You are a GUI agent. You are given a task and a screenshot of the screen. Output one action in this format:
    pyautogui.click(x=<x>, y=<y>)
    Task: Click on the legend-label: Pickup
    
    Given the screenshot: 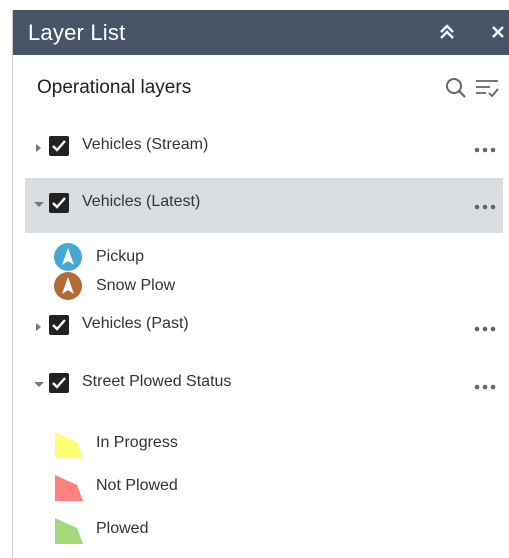 What is the action you would take?
    pyautogui.click(x=120, y=256)
    